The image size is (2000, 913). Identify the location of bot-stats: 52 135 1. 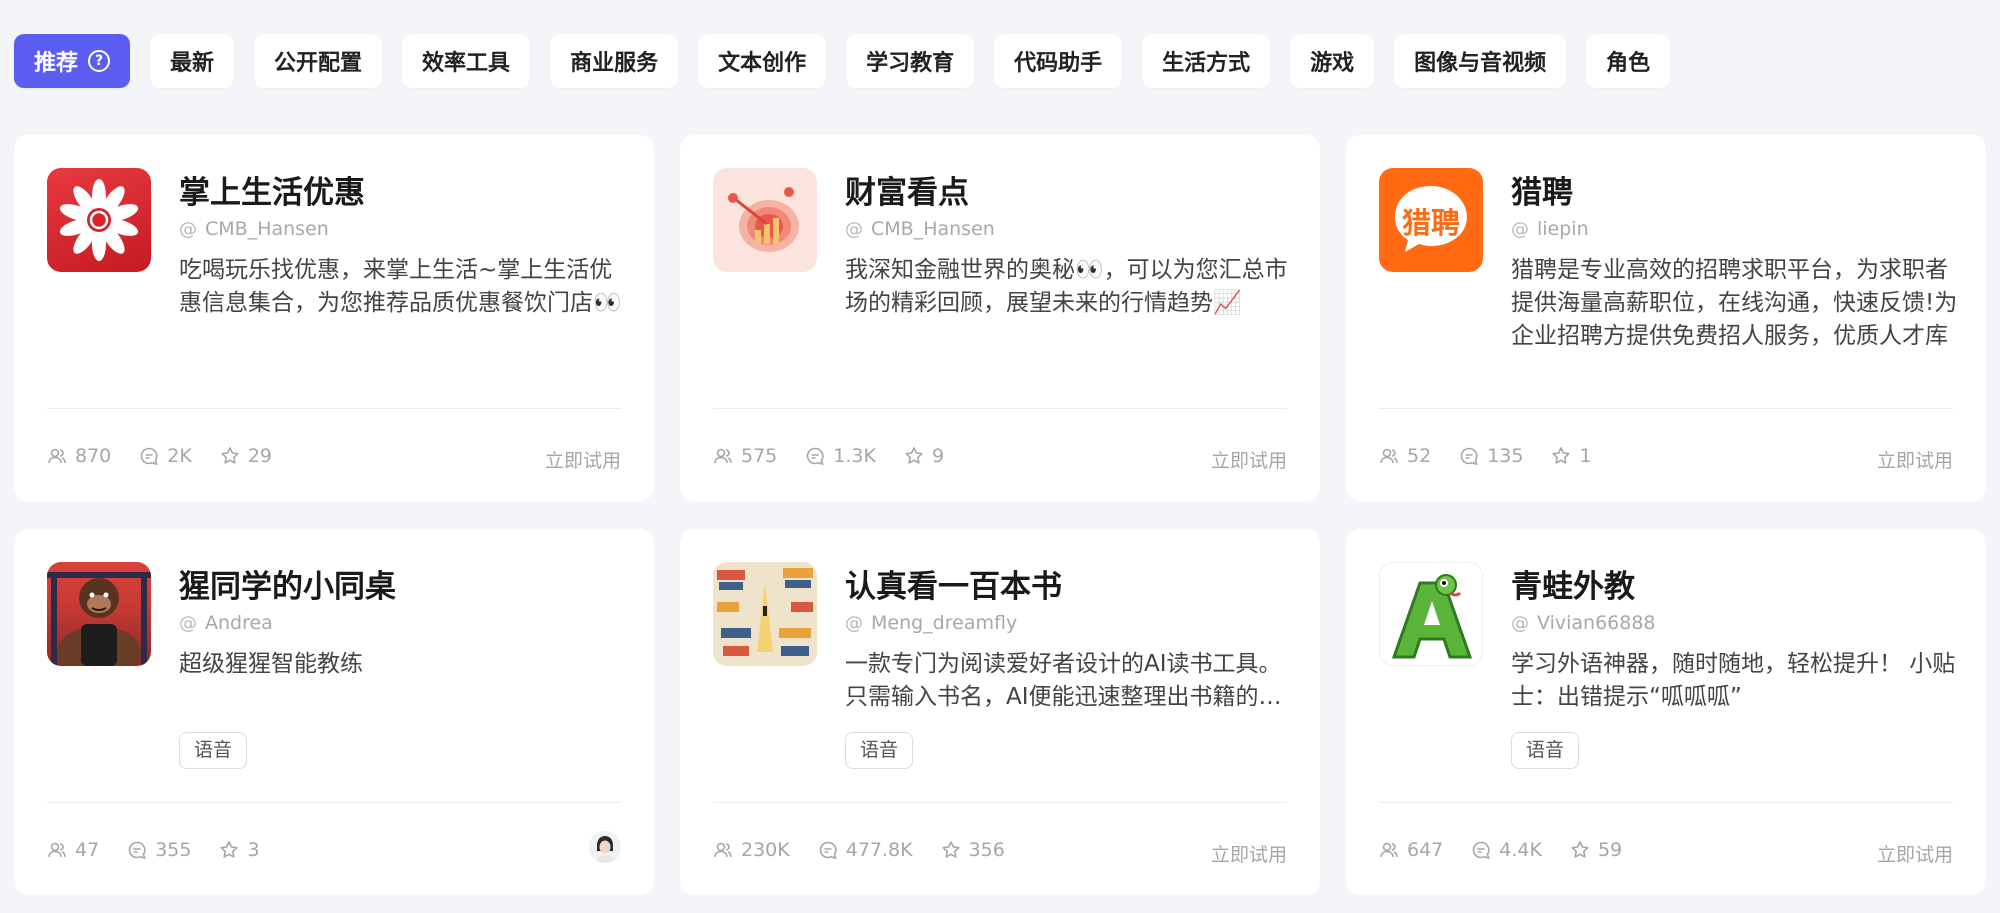
(1485, 456).